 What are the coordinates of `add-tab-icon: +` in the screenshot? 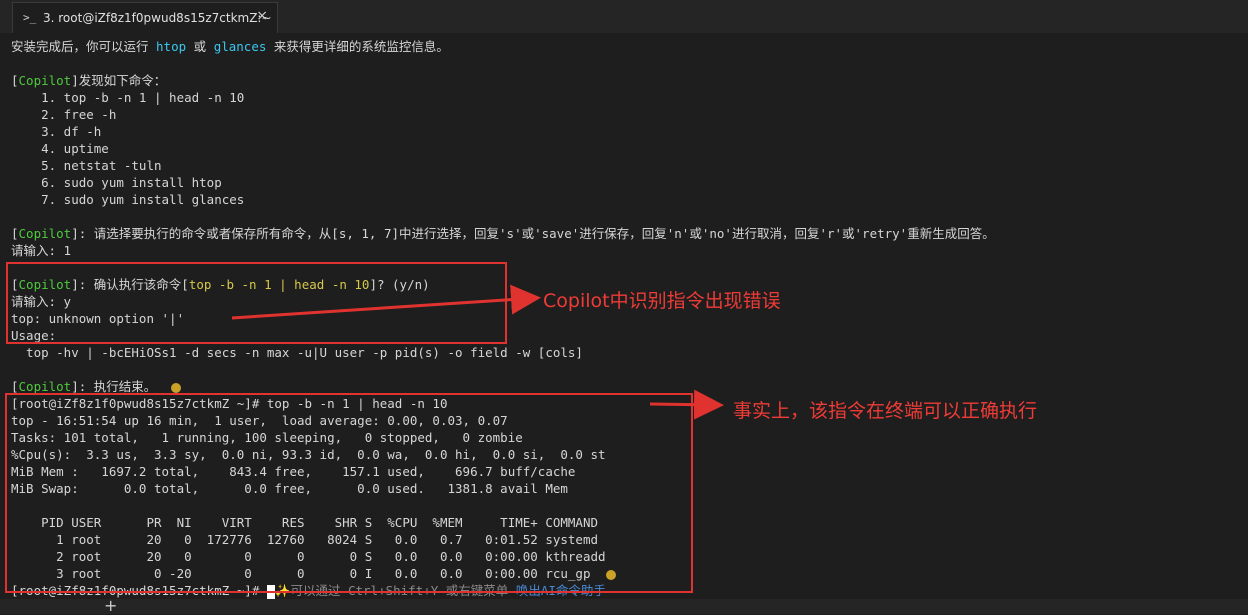 It's located at (110, 605).